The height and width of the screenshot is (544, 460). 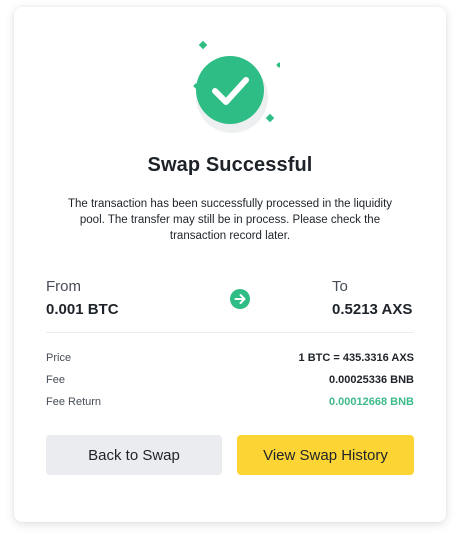 I want to click on from-amount: 0.001 BTC, so click(x=82, y=309).